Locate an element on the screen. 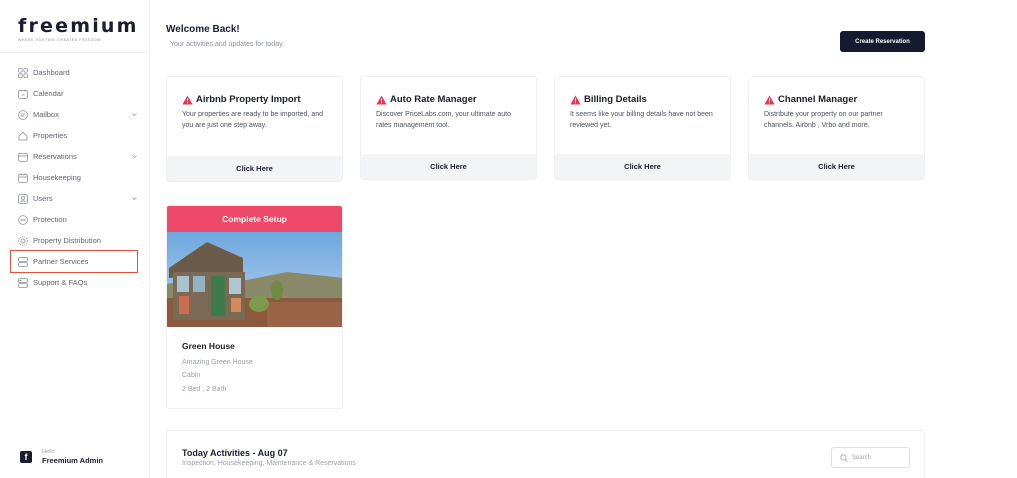 This screenshot has width=1017, height=478. sidebar-item-label: Mailbox is located at coordinates (46, 114).